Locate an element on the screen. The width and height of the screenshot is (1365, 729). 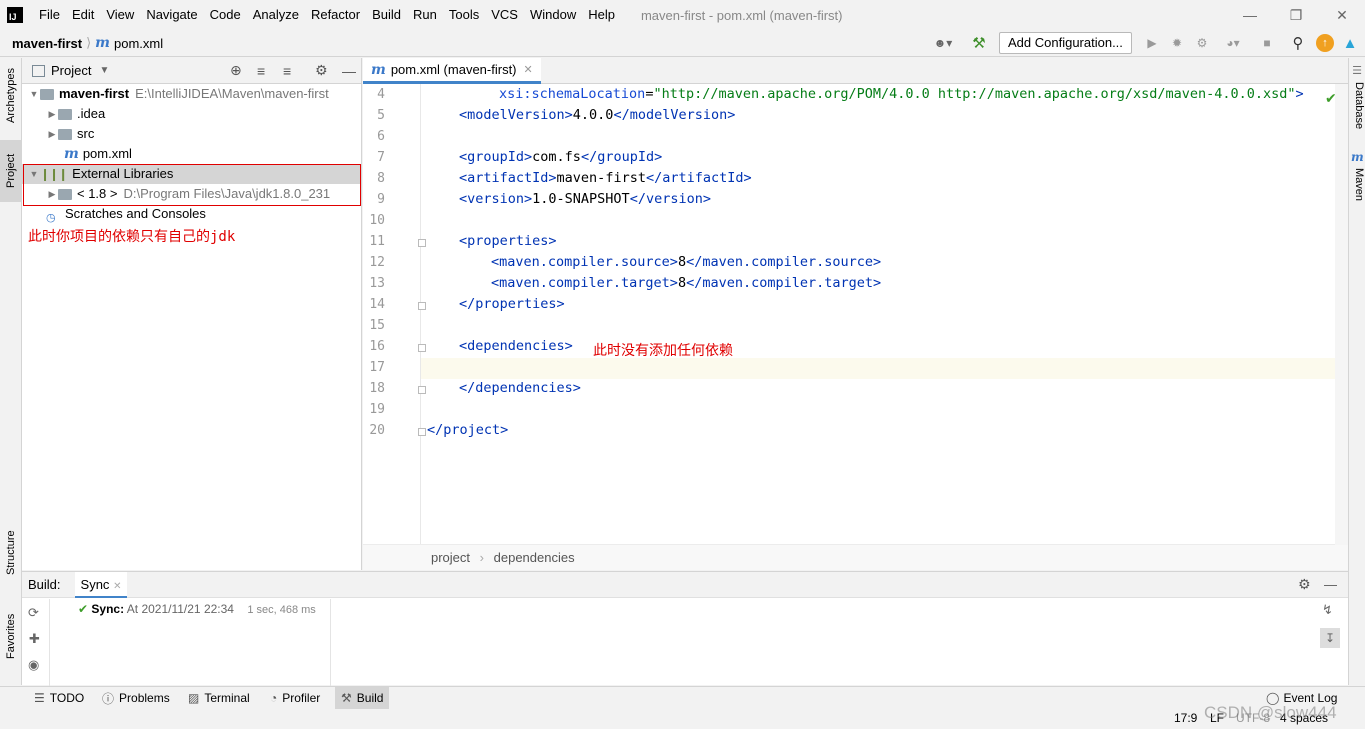
intellij-logo-icon: IJ is located at coordinates (15, 15).